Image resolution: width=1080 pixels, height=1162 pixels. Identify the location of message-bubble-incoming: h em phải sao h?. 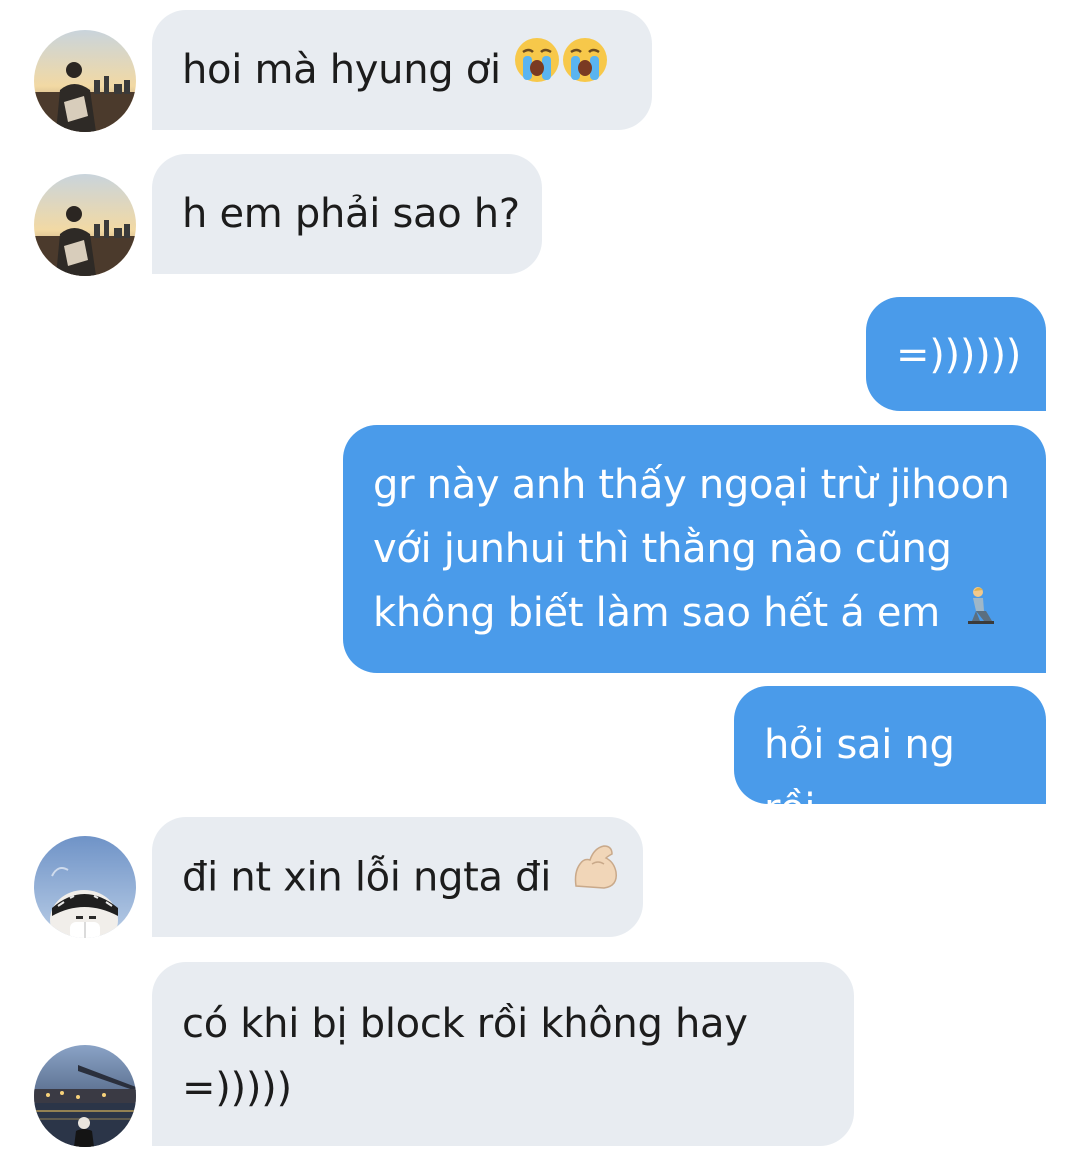
(347, 214).